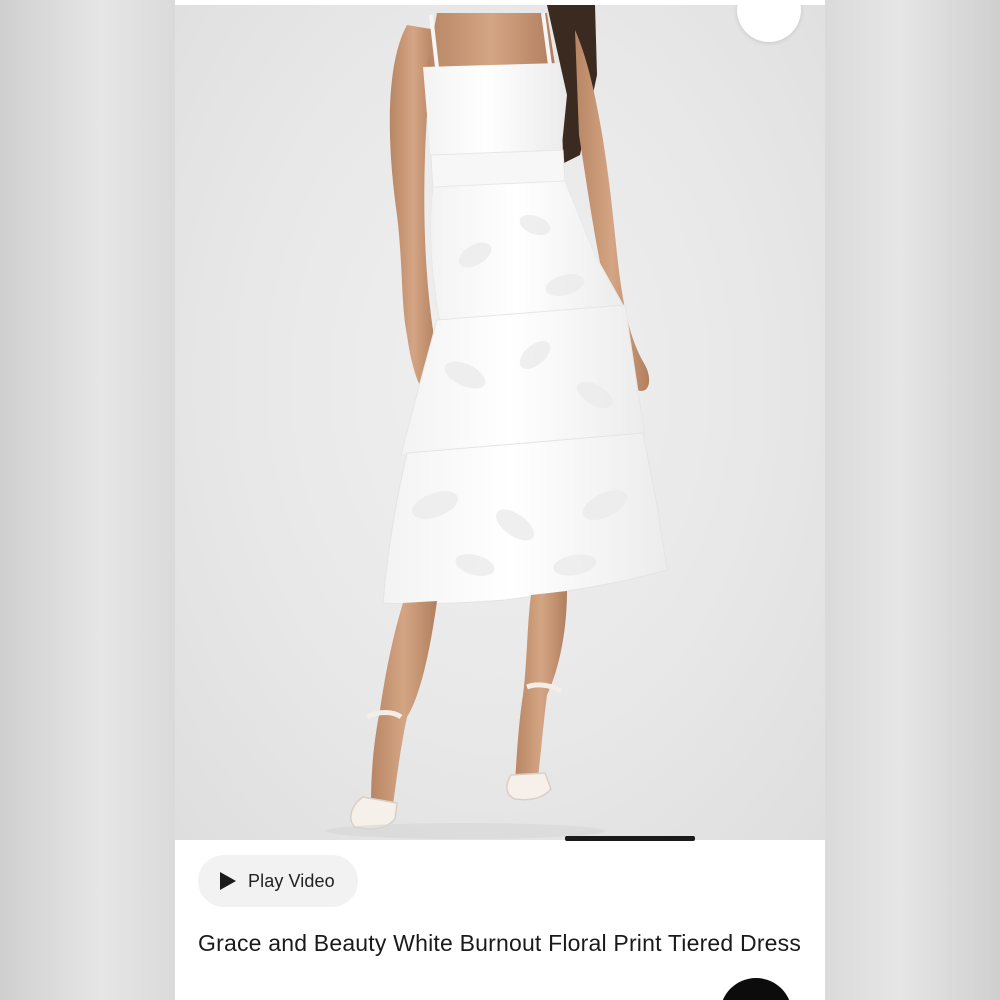 Image resolution: width=1000 pixels, height=1000 pixels. I want to click on chest, so click(491, 40).